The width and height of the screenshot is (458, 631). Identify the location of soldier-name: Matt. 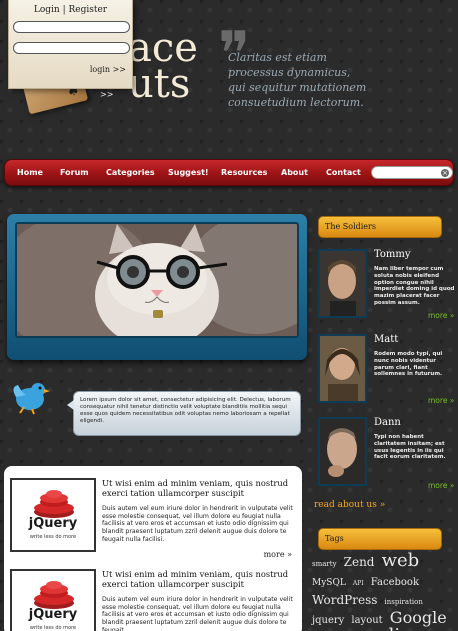
(386, 339).